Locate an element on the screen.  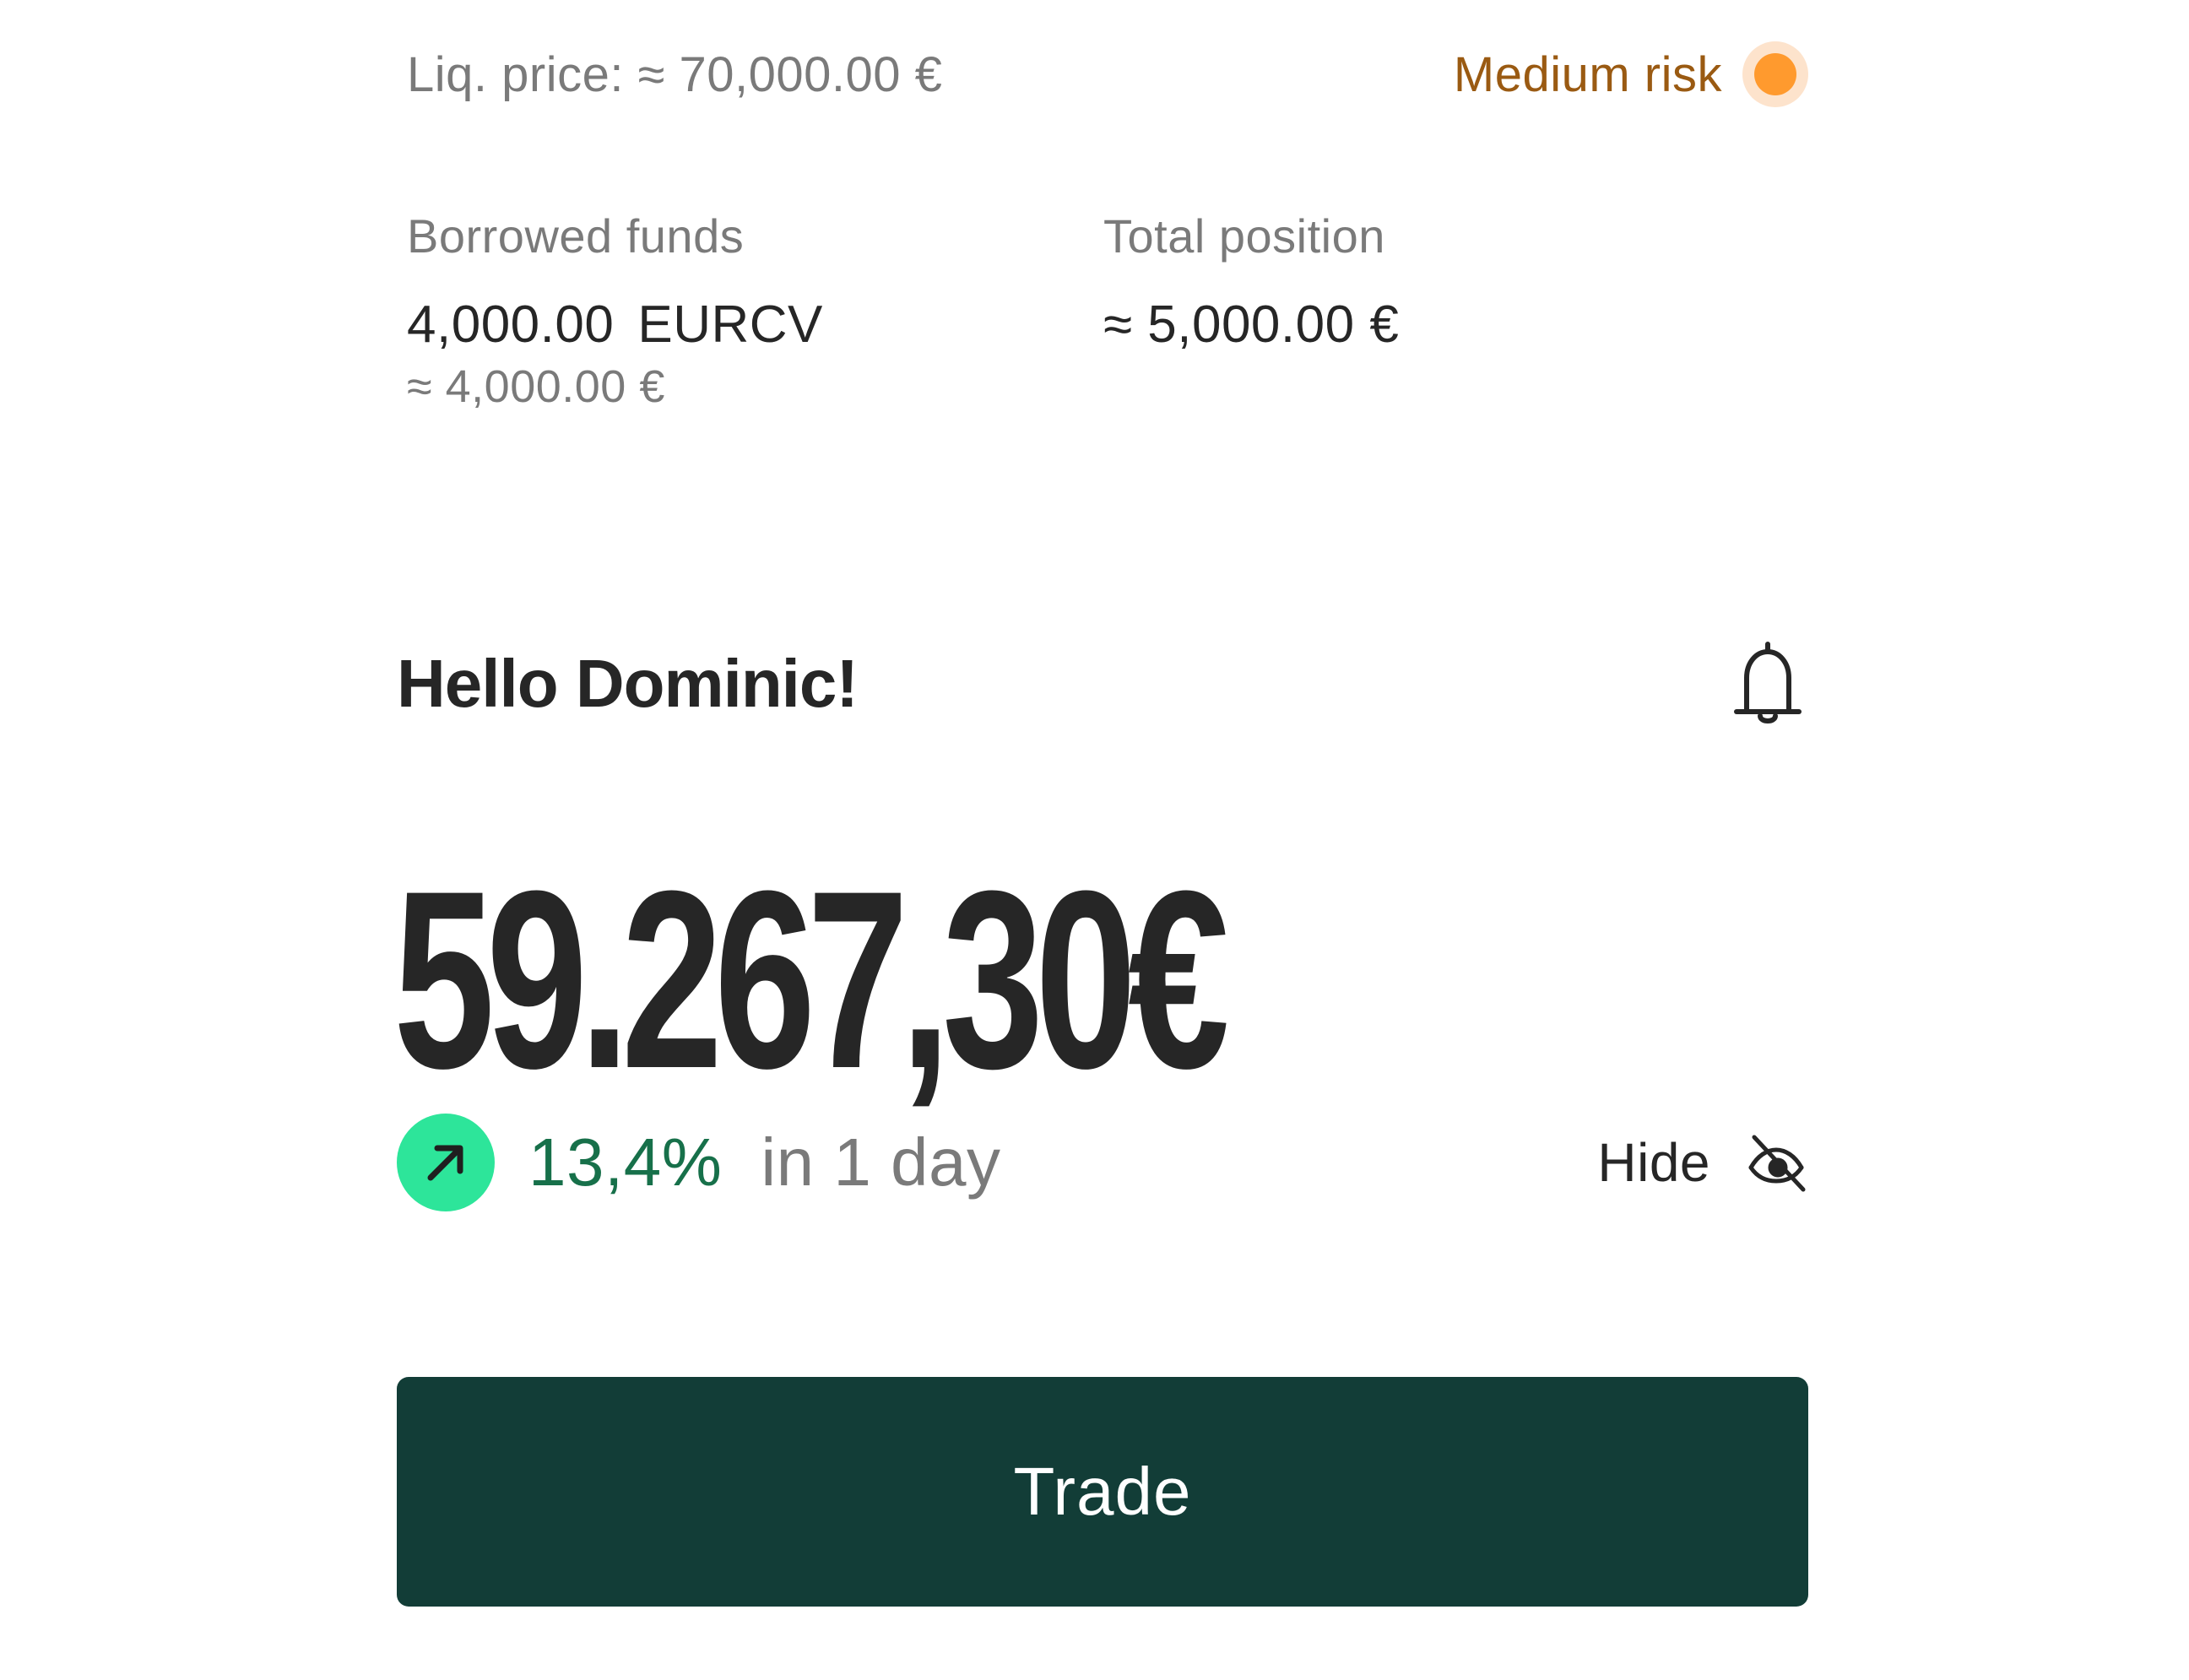
risk-dot-icon is located at coordinates (1775, 74).